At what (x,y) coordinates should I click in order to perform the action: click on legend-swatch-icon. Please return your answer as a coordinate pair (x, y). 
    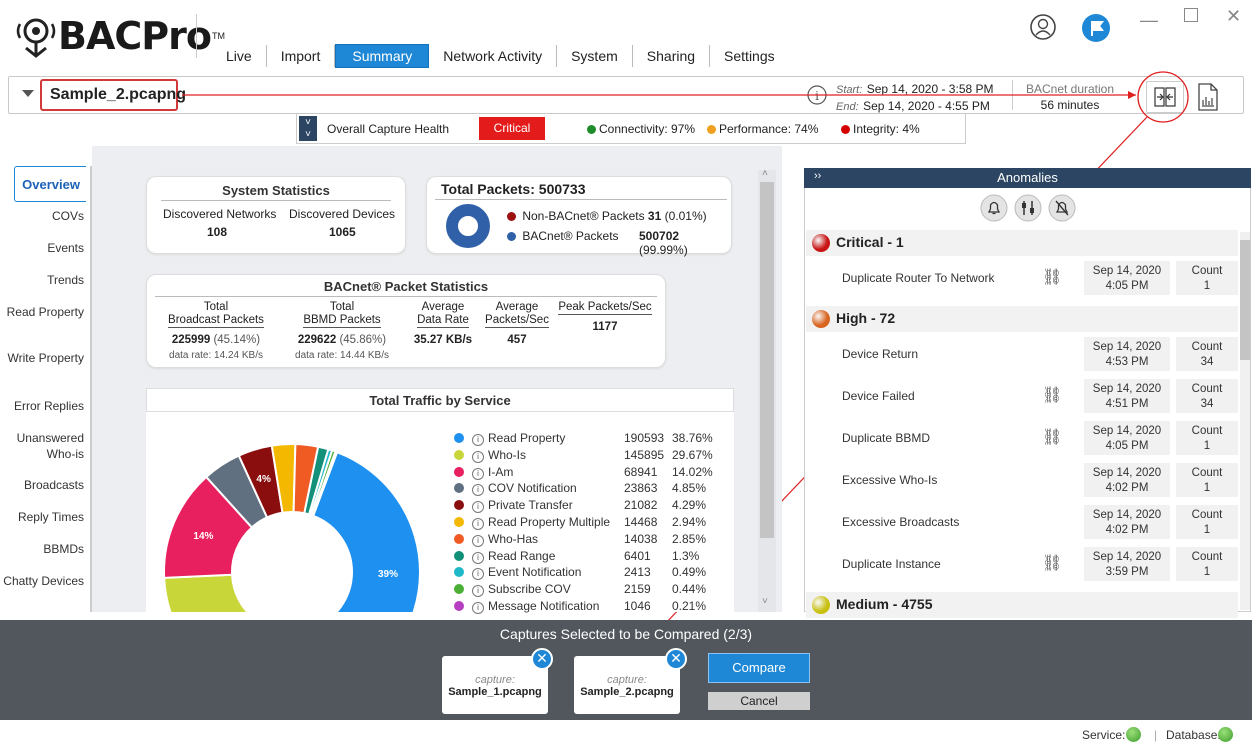
    Looking at the image, I should click on (459, 505).